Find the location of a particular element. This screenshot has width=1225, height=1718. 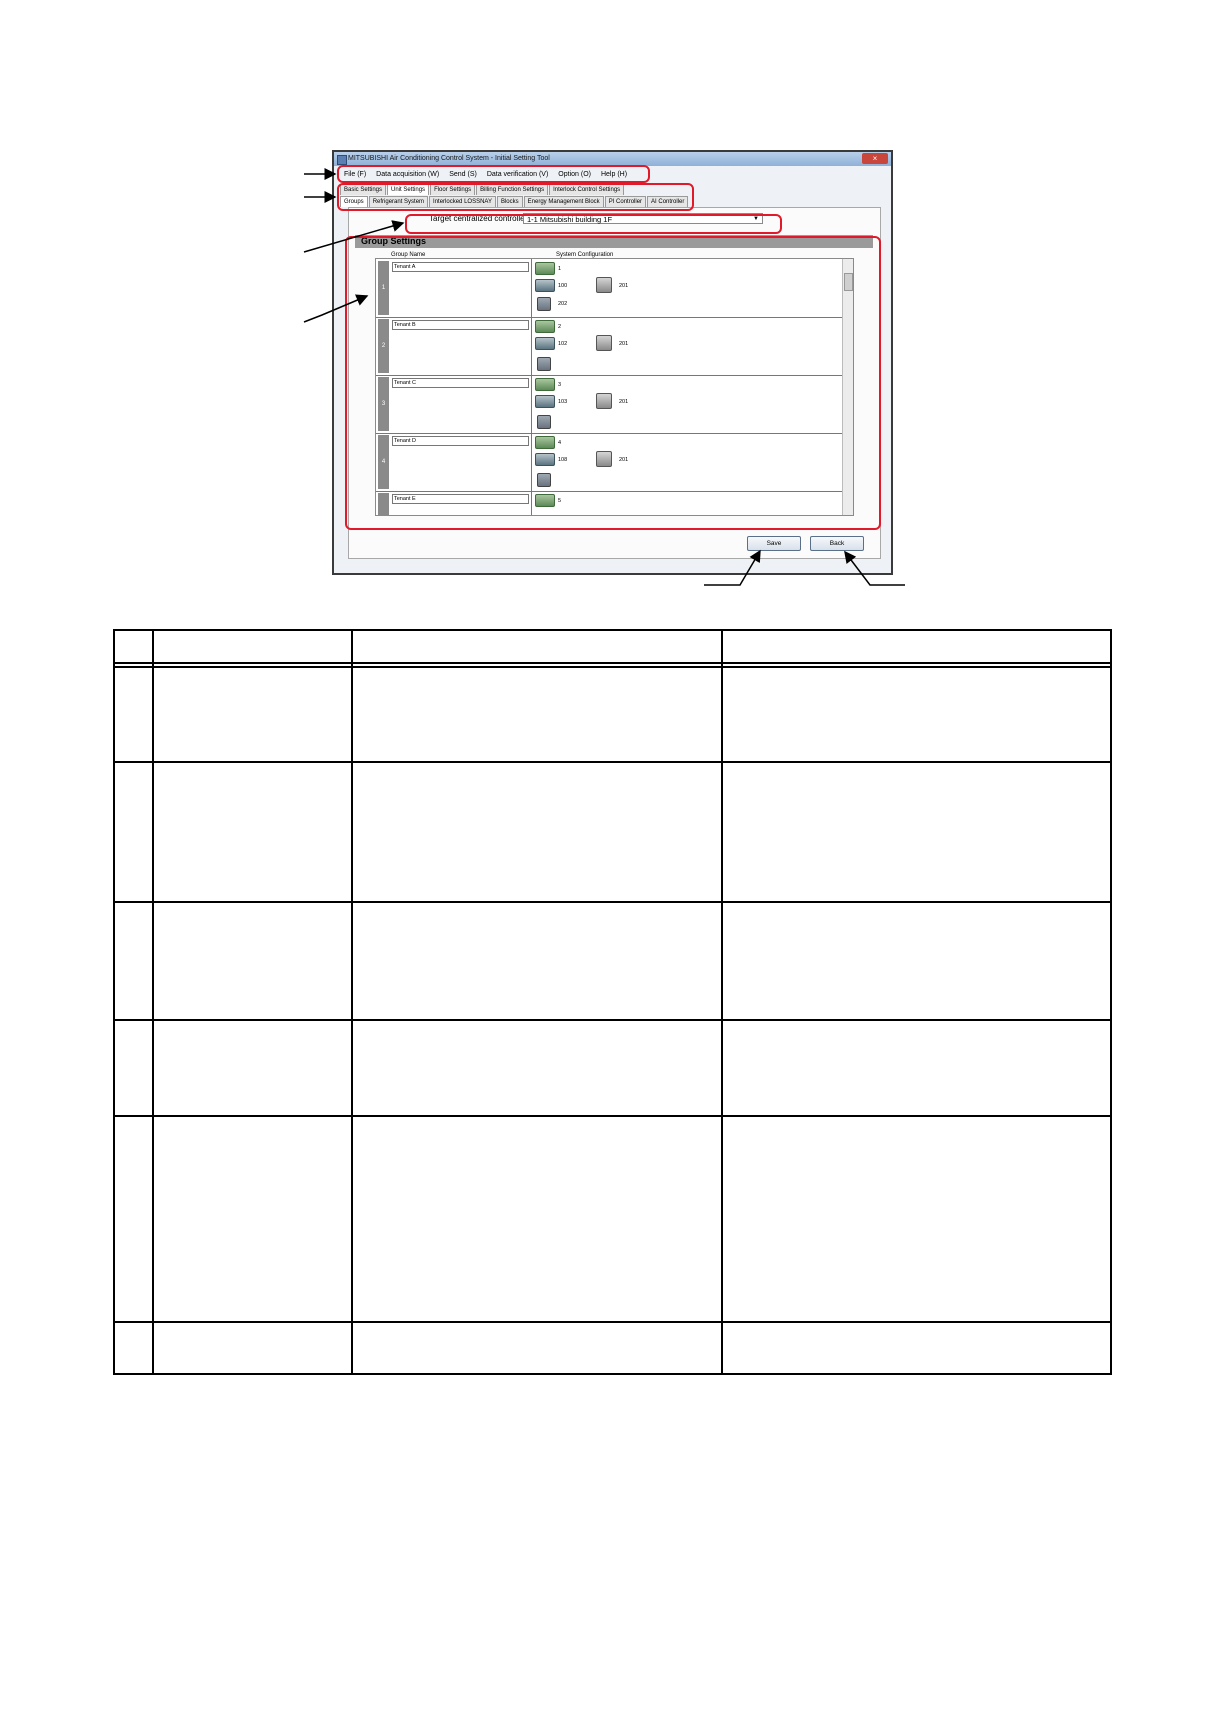

close-button: × is located at coordinates (875, 158).